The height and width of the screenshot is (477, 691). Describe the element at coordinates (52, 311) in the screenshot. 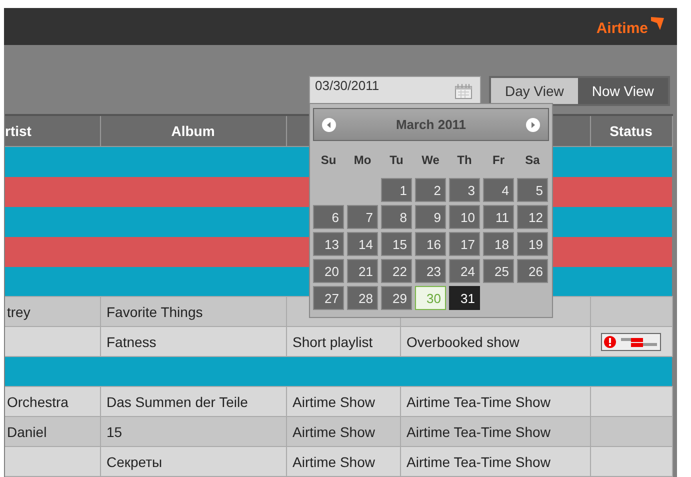

I see `table-cell: trey` at that location.